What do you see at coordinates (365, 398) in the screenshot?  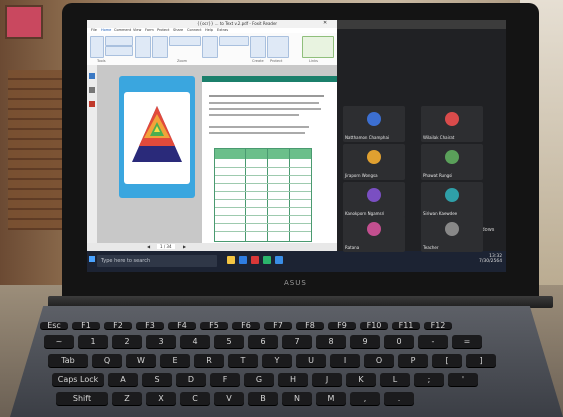 I see `key: ,` at bounding box center [365, 398].